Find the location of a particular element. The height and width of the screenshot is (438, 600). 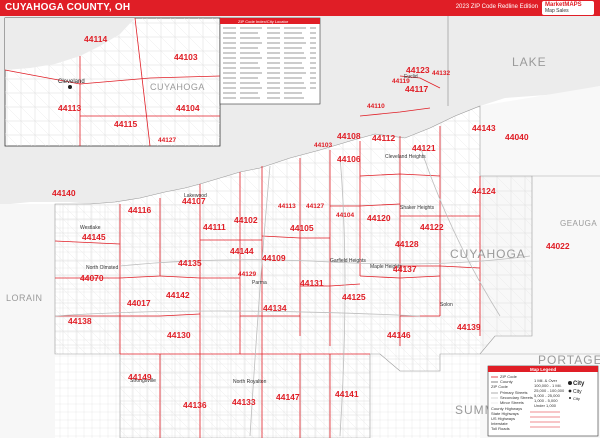

zip-label: 44129 is located at coordinates (247, 274).